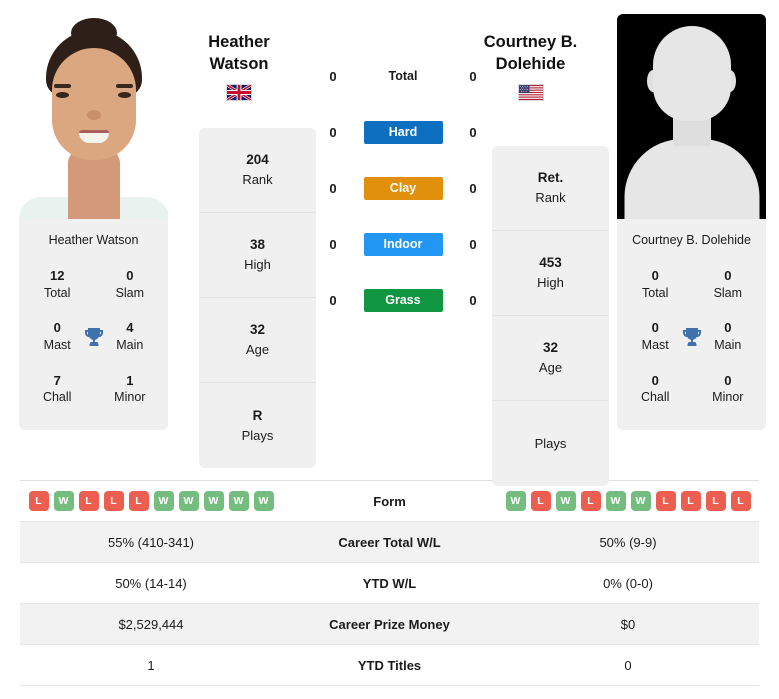 The height and width of the screenshot is (699, 779). I want to click on right-high-cell: 453 High, so click(550, 273).